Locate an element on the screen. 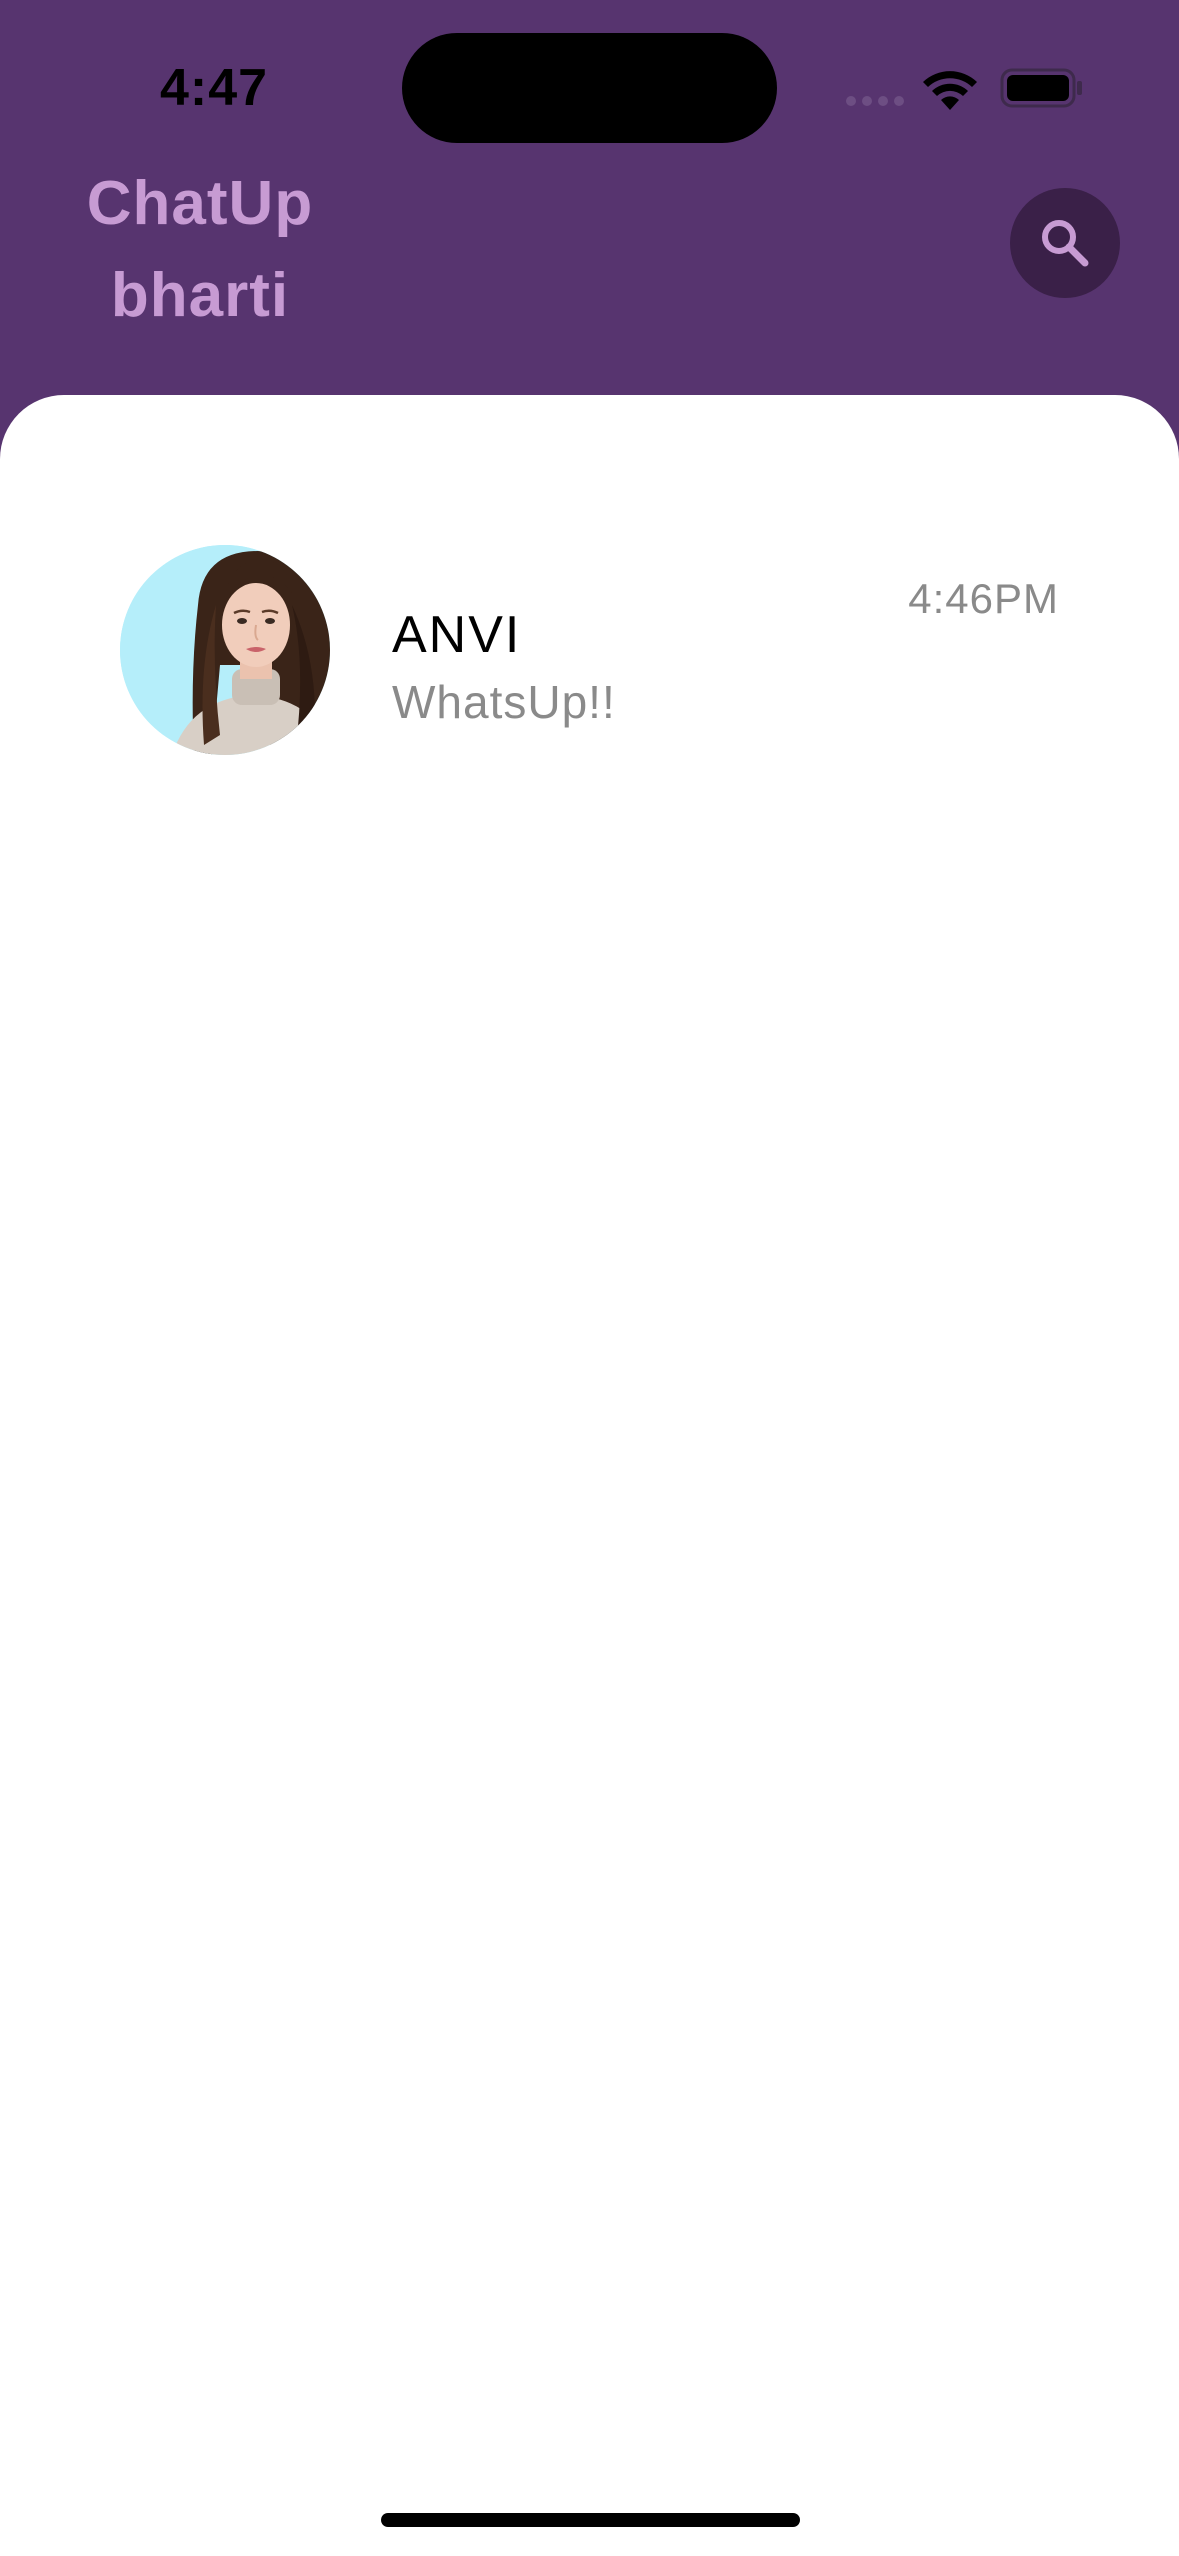 This screenshot has height=2556, width=1179. chat-list-item: ANVI WhatsUp!! 4:46PM is located at coordinates (589, 640).